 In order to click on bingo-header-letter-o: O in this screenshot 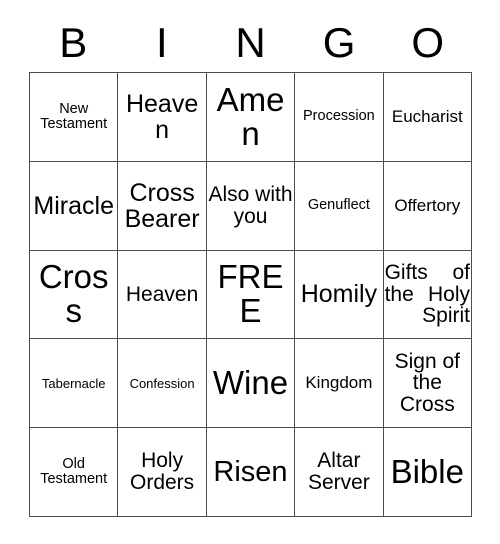, I will do `click(427, 42)`.